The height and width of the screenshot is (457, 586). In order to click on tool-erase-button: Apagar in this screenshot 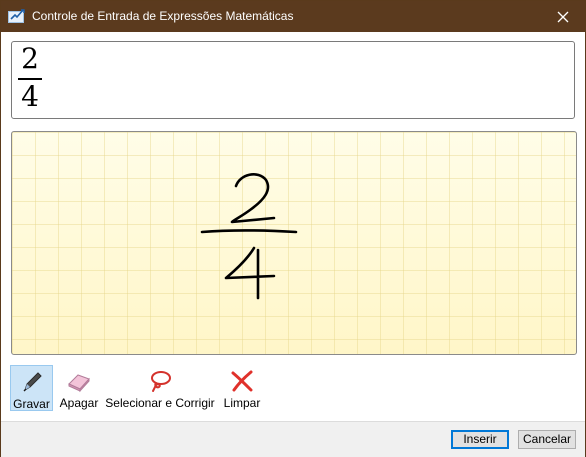, I will do `click(79, 388)`.